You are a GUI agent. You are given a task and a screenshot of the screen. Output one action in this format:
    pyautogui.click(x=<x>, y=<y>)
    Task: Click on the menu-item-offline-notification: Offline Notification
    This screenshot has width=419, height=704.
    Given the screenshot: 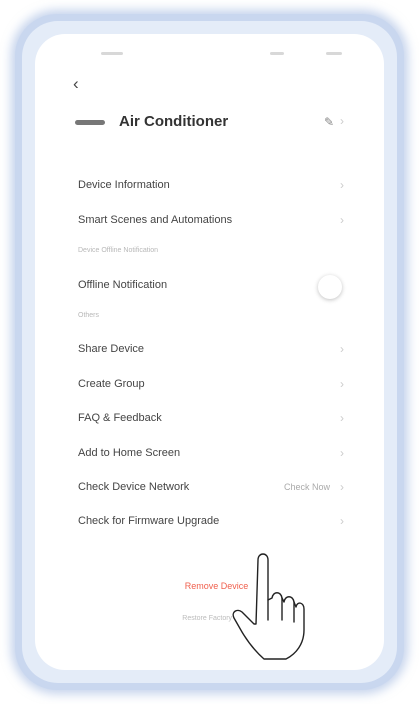 What is the action you would take?
    pyautogui.click(x=211, y=287)
    